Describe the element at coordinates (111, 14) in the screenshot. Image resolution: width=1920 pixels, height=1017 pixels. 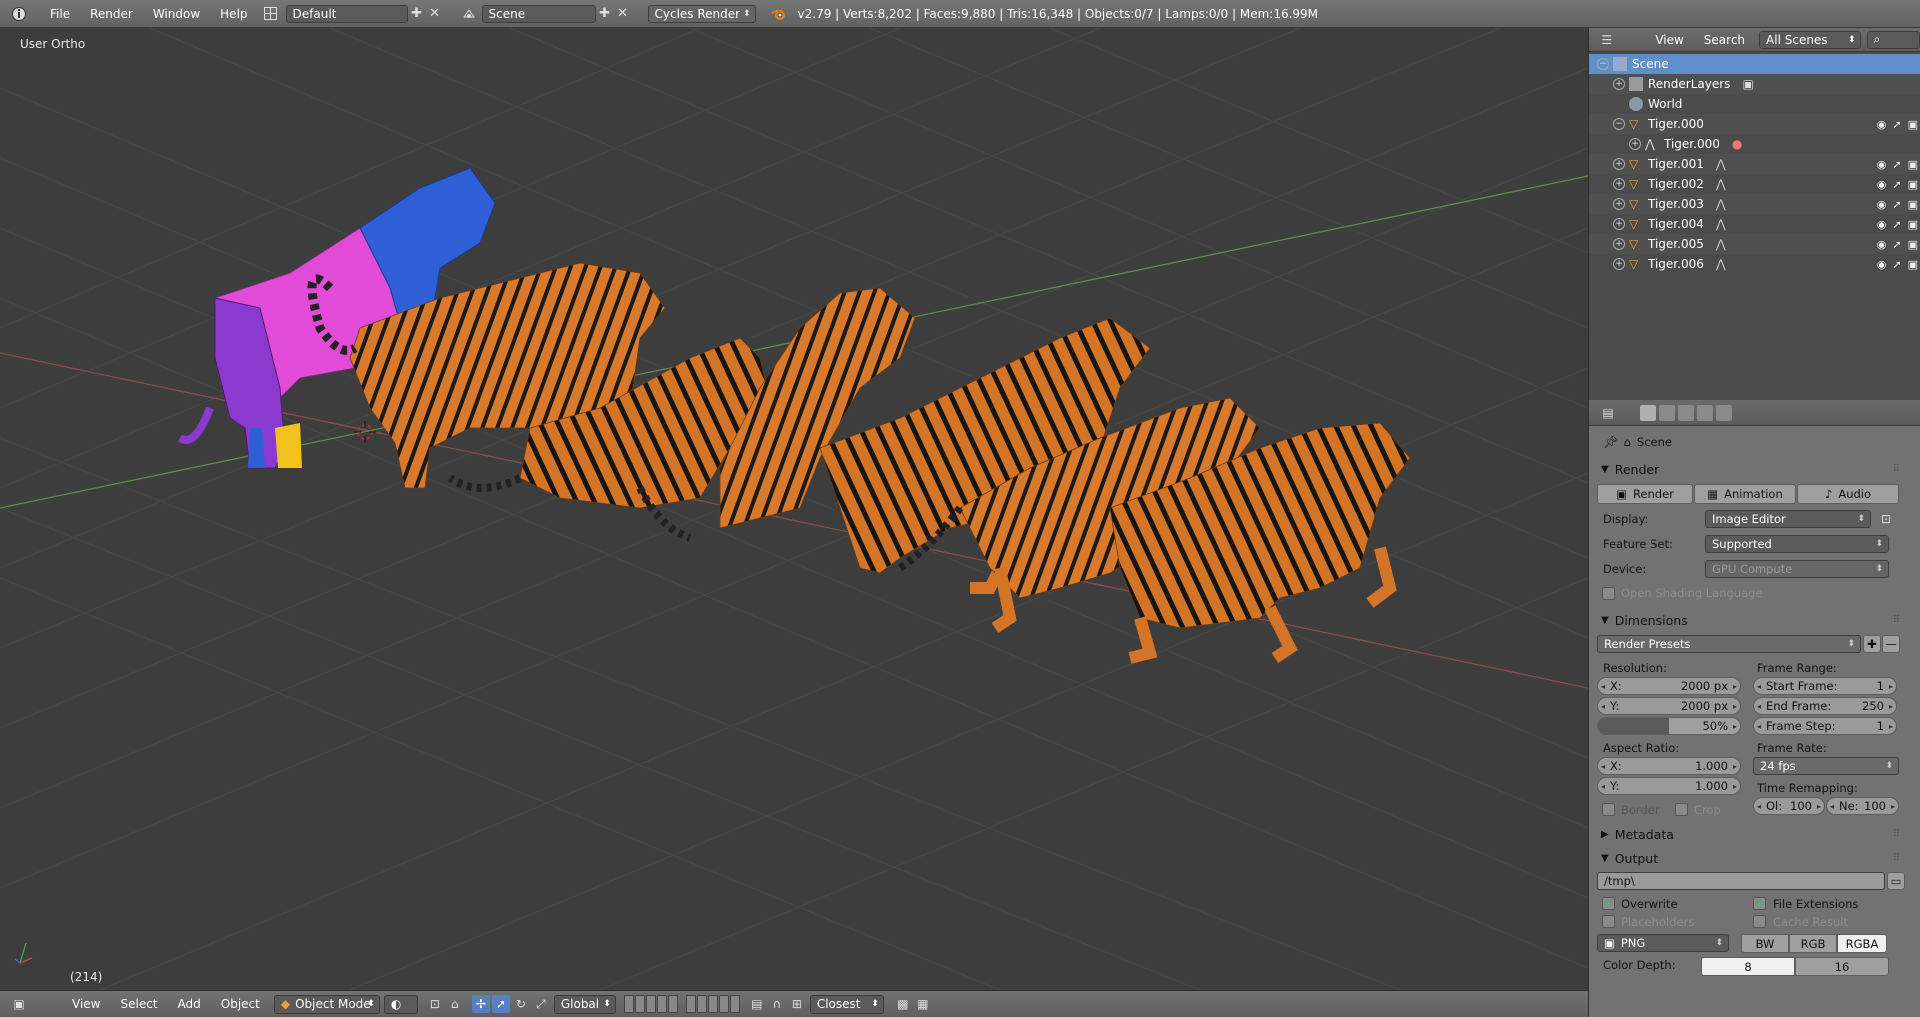
I see `menu-render: Render` at that location.